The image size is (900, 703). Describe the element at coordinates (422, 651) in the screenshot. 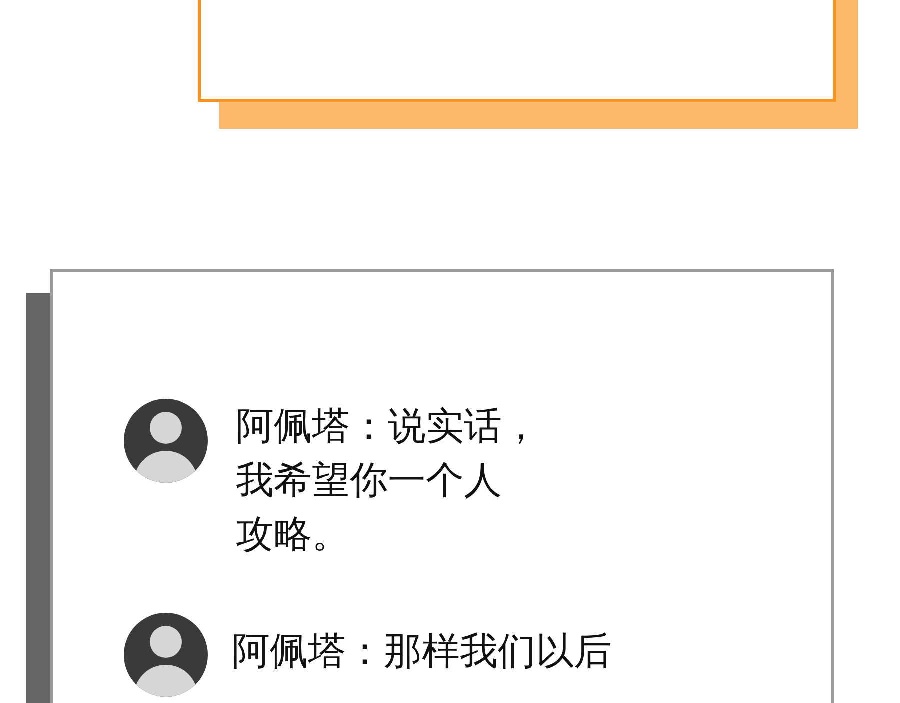

I see `message-text: 阿佩塔：那样我们以后` at that location.